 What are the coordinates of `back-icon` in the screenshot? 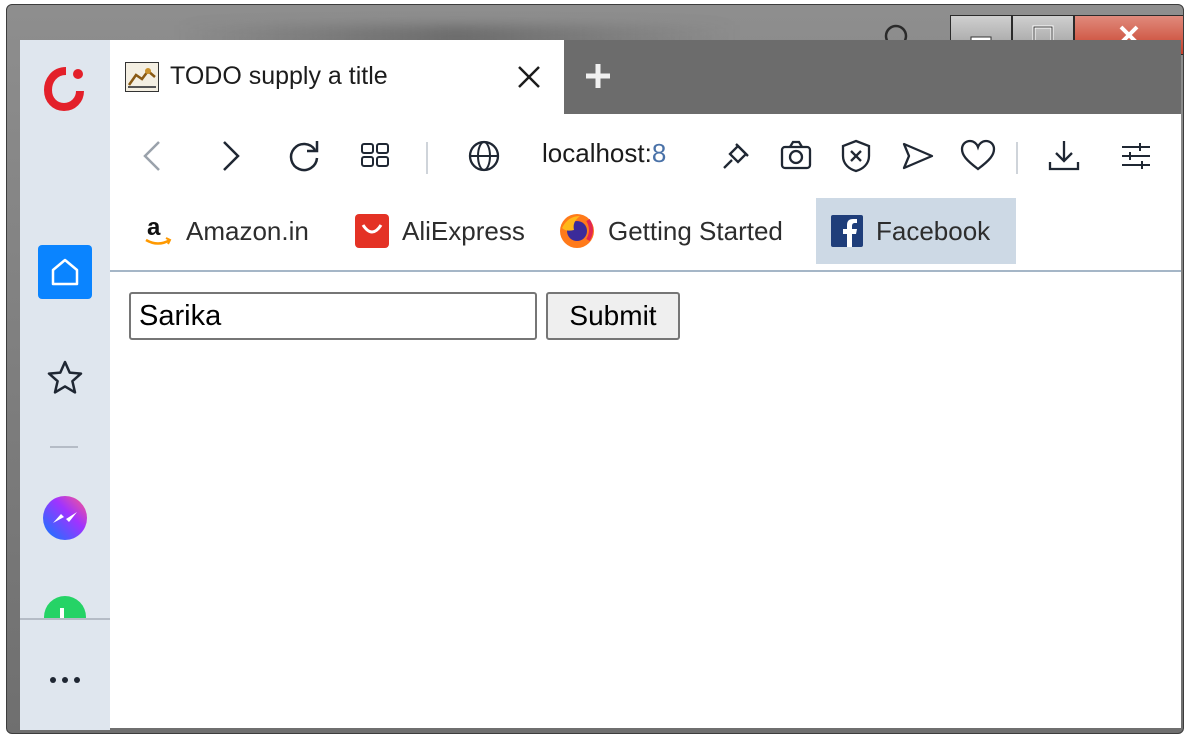 It's located at (154, 156).